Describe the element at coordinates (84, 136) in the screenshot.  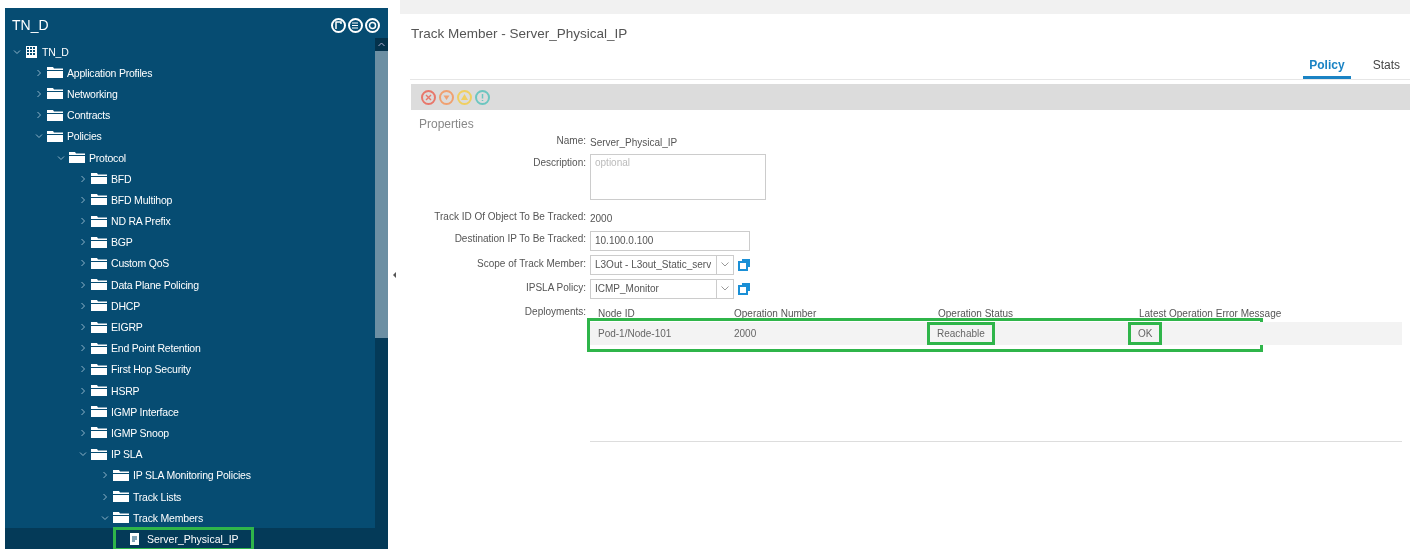
I see `tree-item: Policies` at that location.